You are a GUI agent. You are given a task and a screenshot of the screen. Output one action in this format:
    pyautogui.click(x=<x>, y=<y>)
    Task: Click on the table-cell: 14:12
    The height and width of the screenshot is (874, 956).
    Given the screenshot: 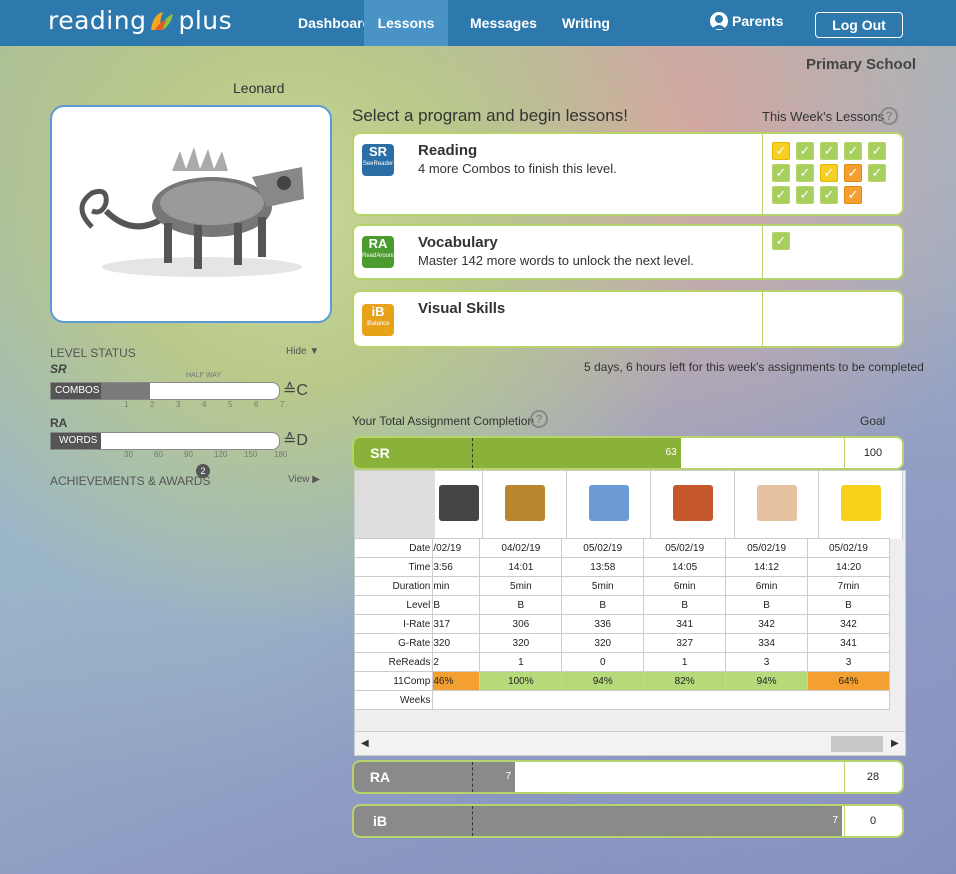 What is the action you would take?
    pyautogui.click(x=767, y=567)
    